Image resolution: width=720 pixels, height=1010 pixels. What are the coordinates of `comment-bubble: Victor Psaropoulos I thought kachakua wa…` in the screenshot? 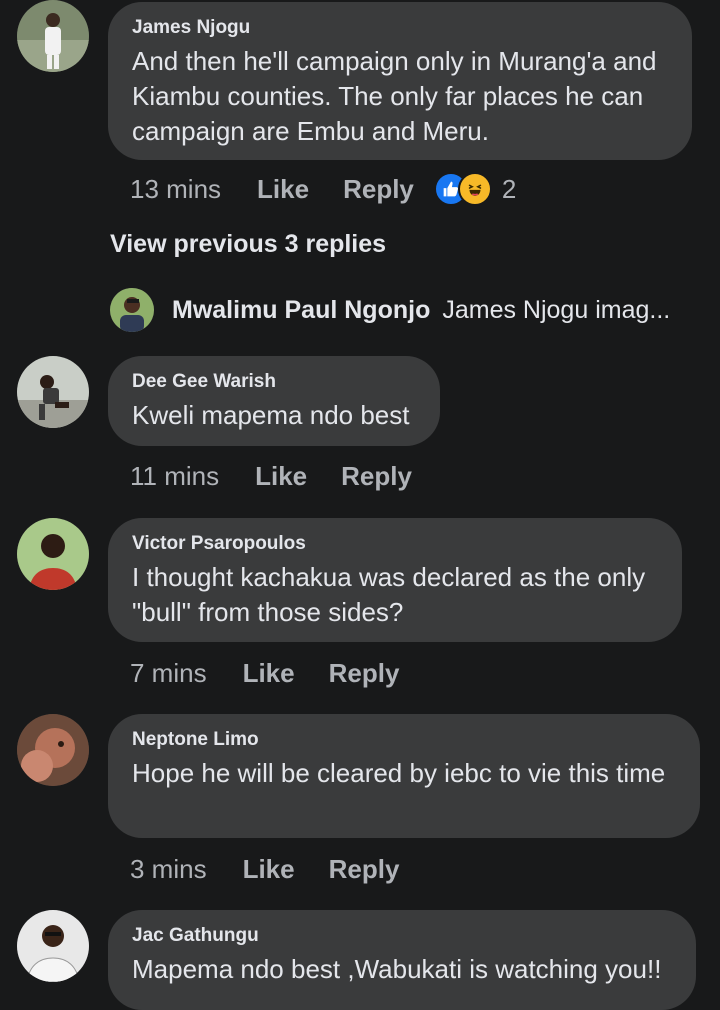 It's located at (395, 580).